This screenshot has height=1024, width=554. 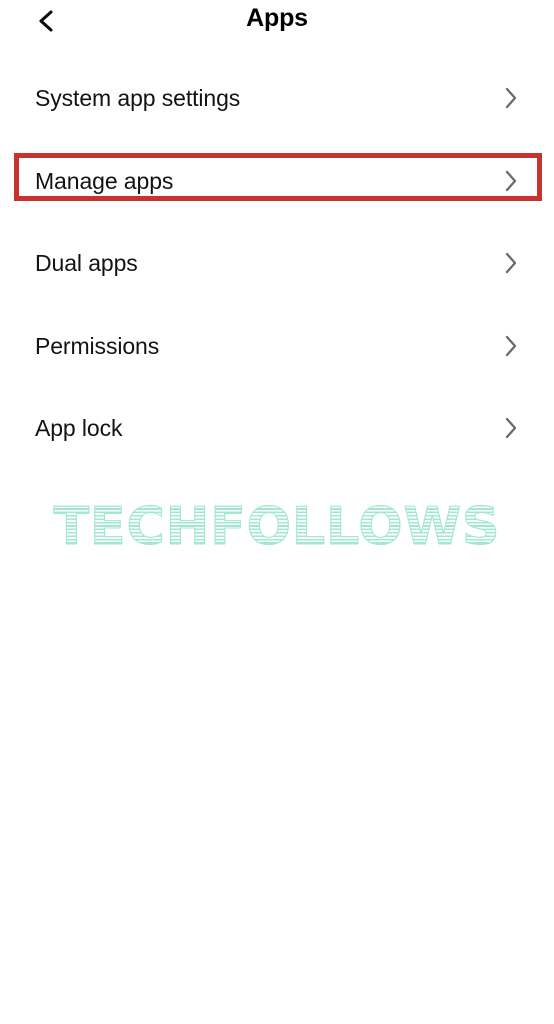 What do you see at coordinates (138, 98) in the screenshot?
I see `list-item-label: System app settings` at bounding box center [138, 98].